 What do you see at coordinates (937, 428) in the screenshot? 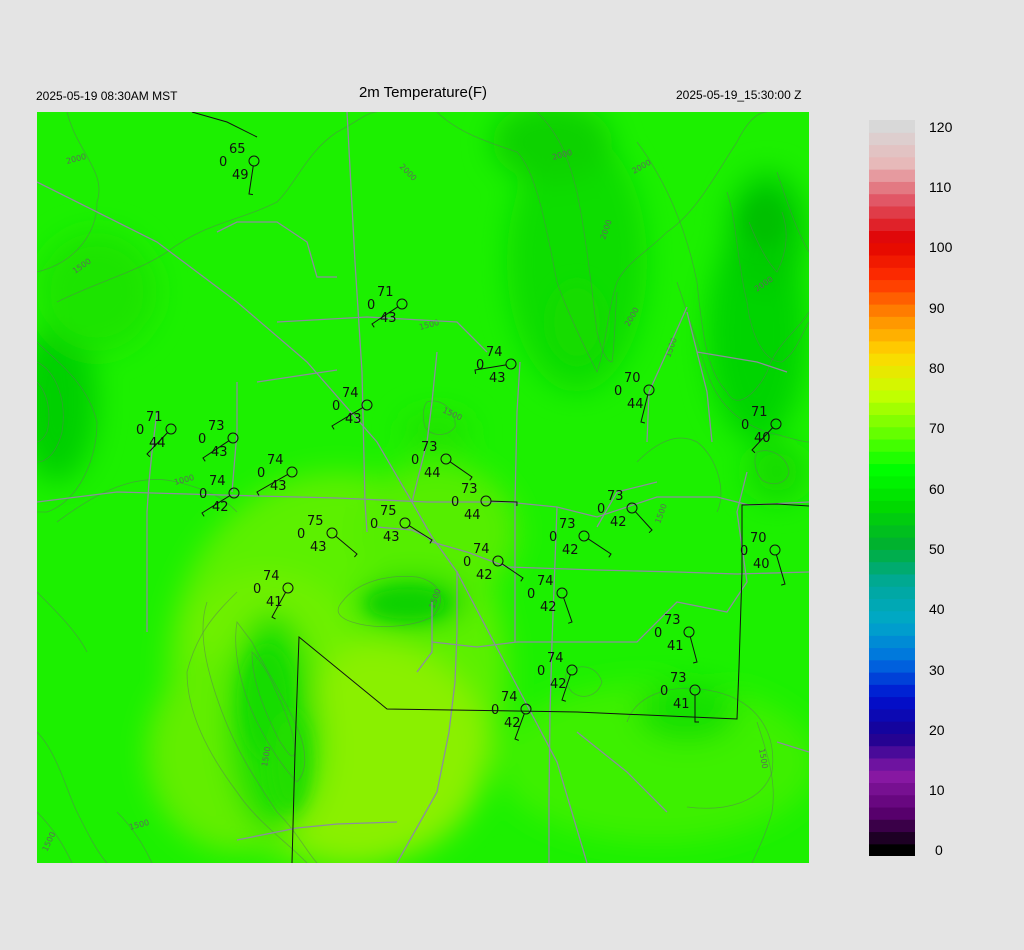
I see `colorbar-label: 70` at bounding box center [937, 428].